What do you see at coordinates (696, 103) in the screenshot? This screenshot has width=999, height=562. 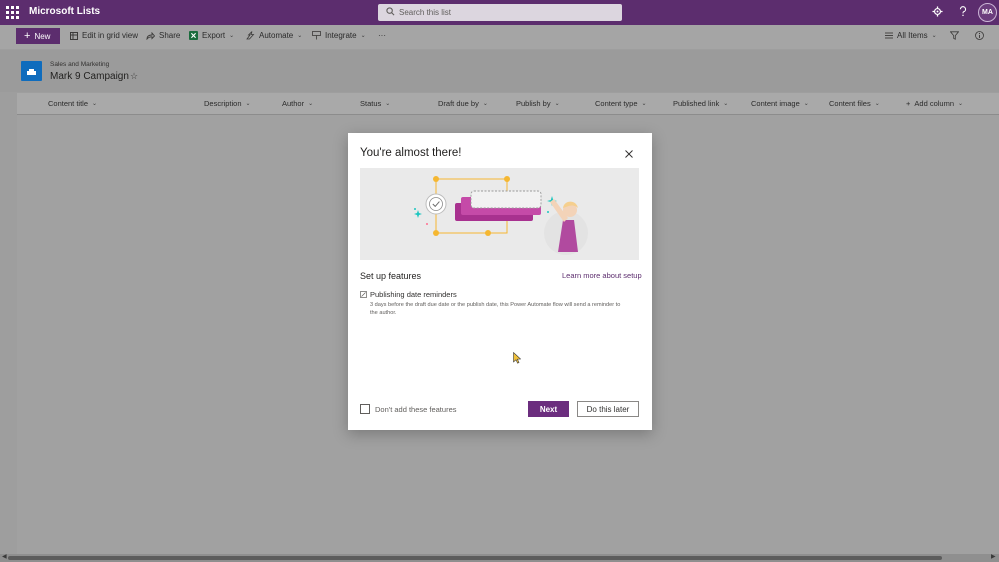 I see `column-label: Published link` at bounding box center [696, 103].